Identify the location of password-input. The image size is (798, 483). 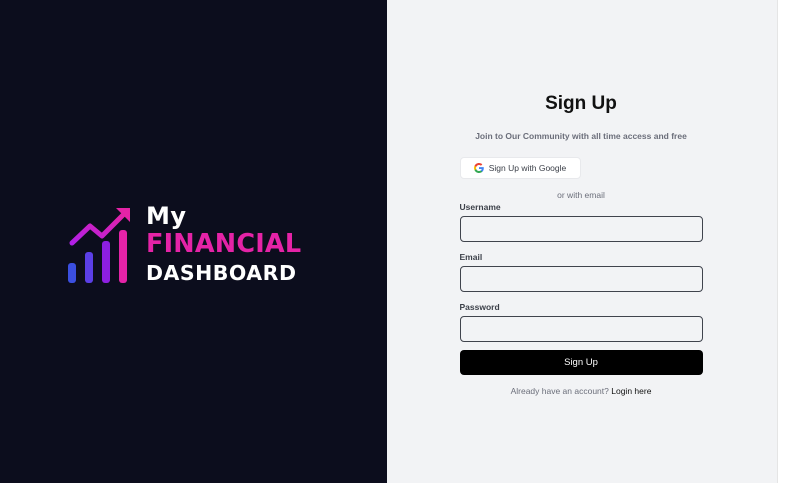
(581, 329).